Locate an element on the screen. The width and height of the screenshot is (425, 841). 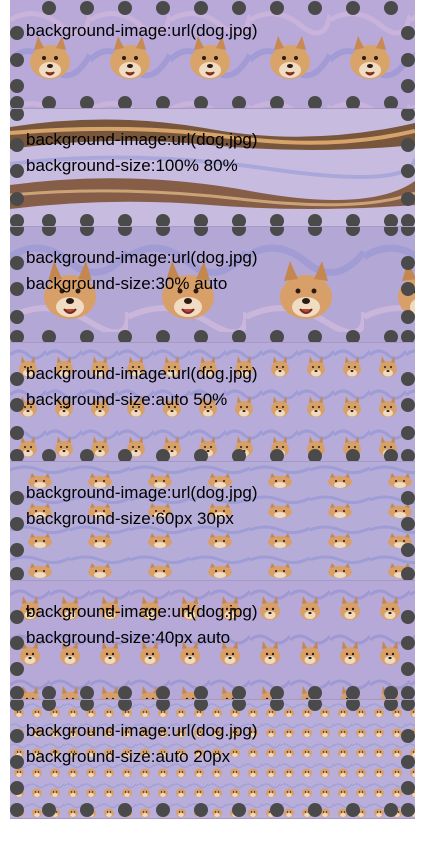
css-rule-size: background-size:30% auto is located at coordinates (127, 283).